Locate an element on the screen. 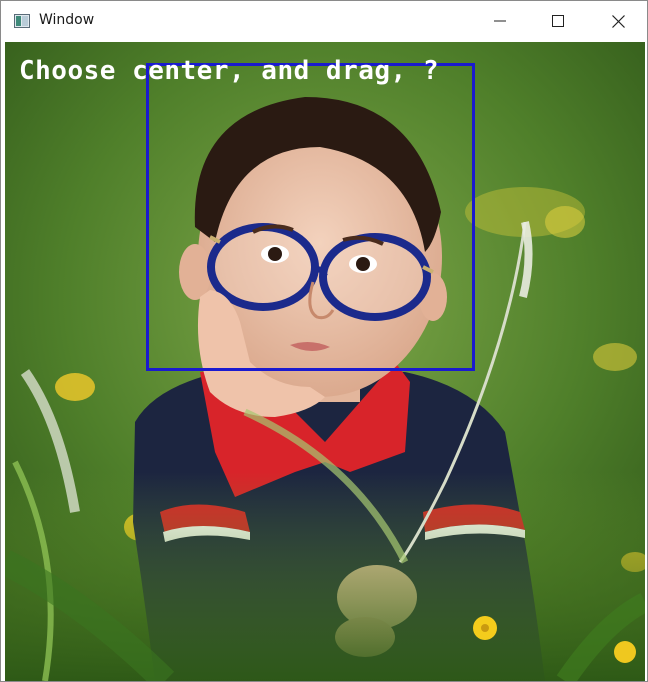 This screenshot has width=648, height=682. instruction-overlay-text: Choose center, and drag, ? is located at coordinates (229, 71).